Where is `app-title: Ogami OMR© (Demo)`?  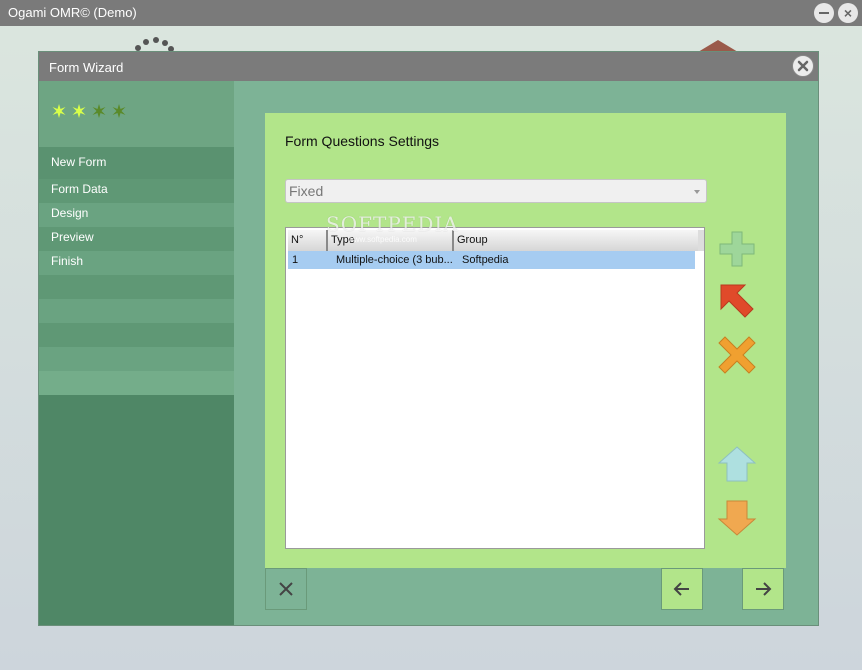
app-title: Ogami OMR© (Demo) is located at coordinates (72, 12).